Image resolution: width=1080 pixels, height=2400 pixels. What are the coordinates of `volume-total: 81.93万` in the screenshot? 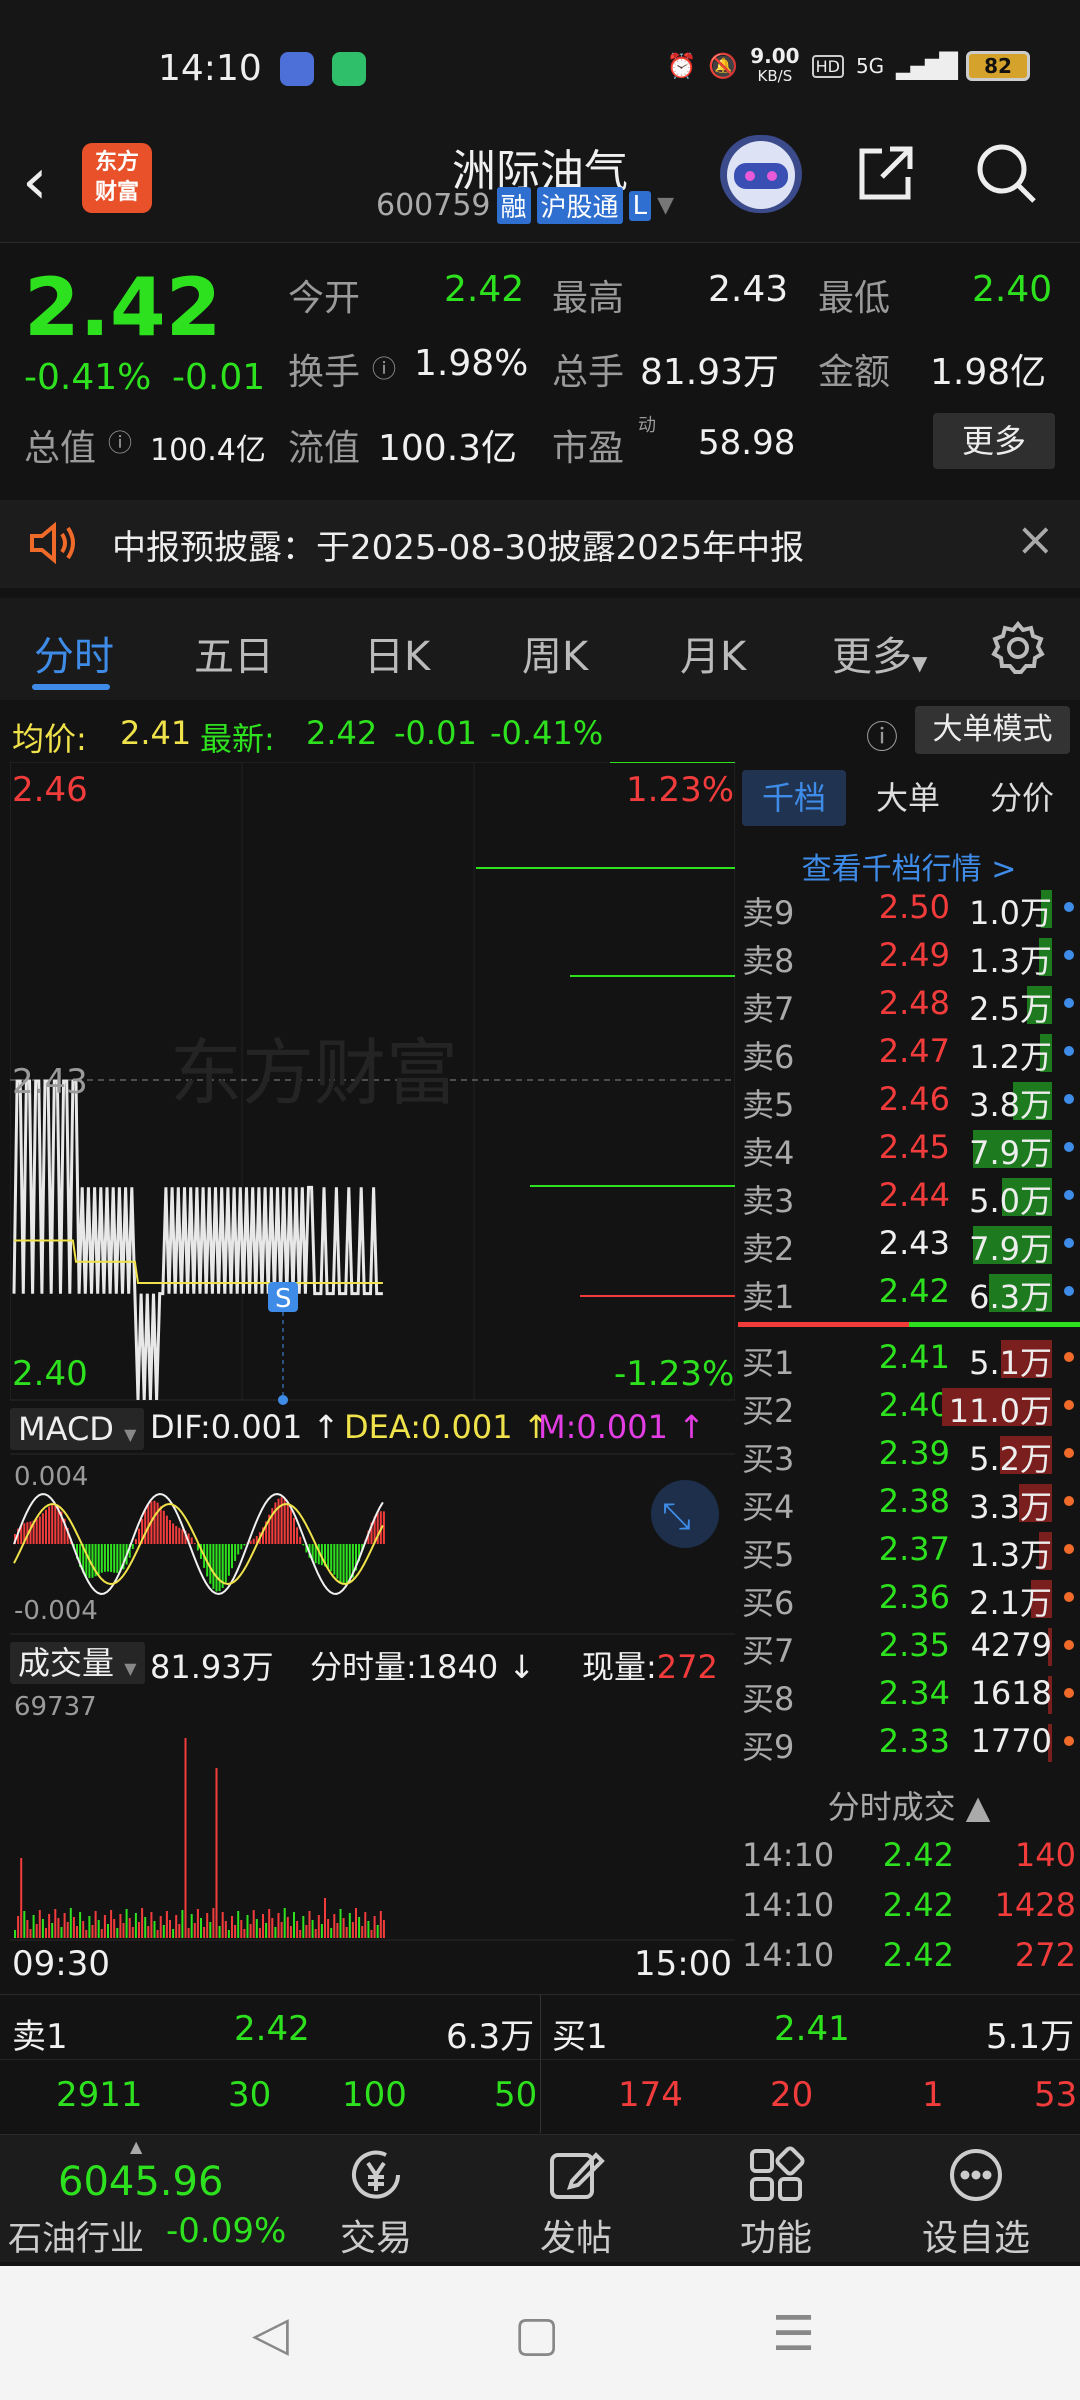 It's located at (212, 1667).